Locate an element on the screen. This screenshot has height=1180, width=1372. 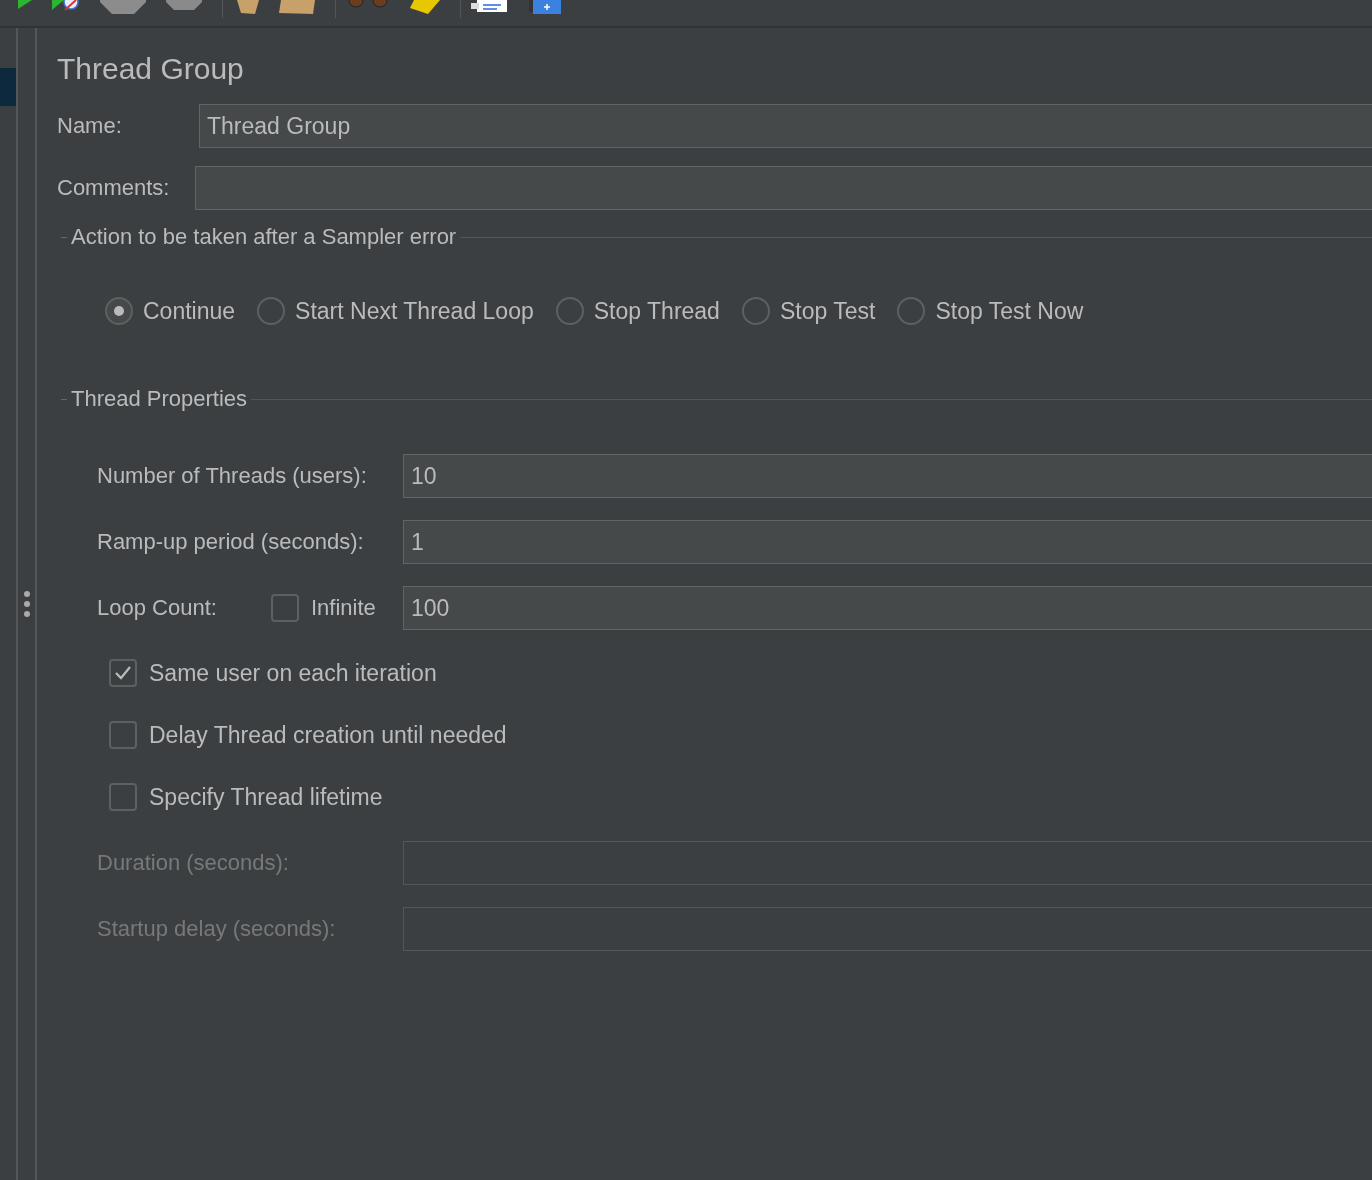
field-label: Name: is located at coordinates (90, 126).